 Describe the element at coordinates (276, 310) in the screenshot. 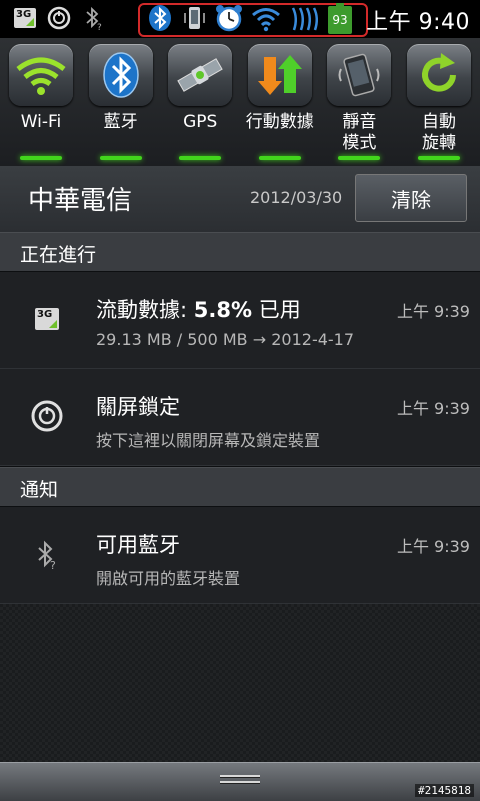

I see `title-suffix: 已用` at that location.